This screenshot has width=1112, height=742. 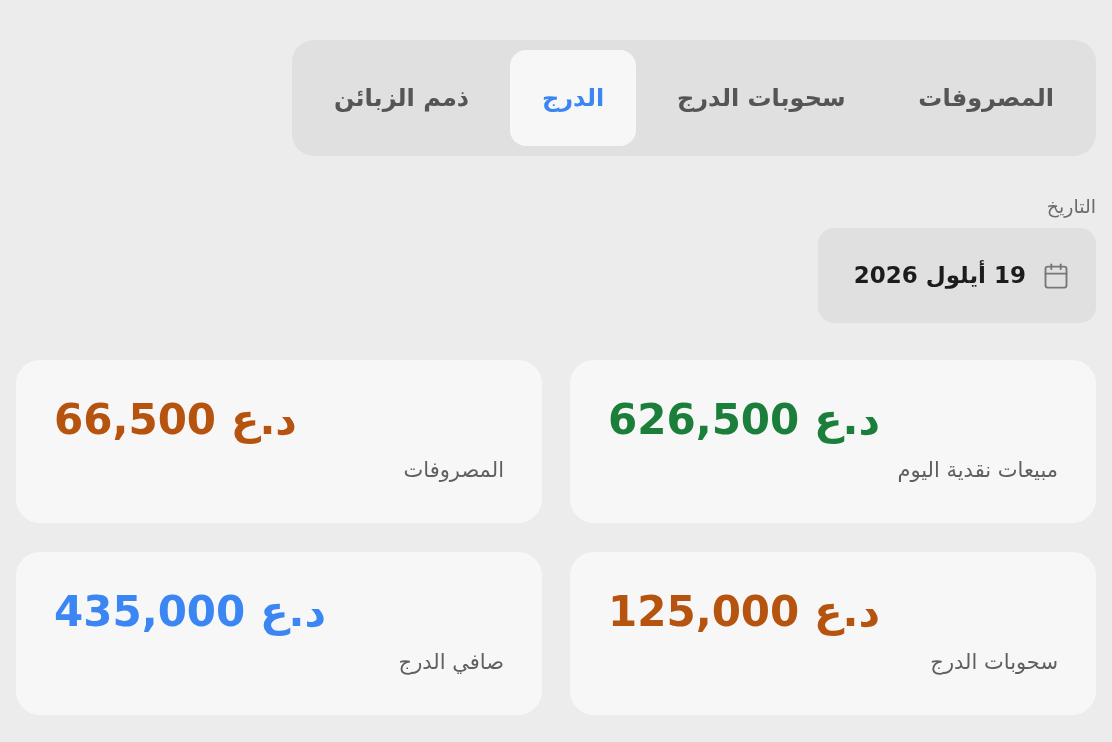 I want to click on tab: ذمم الزبائن, so click(x=402, y=98).